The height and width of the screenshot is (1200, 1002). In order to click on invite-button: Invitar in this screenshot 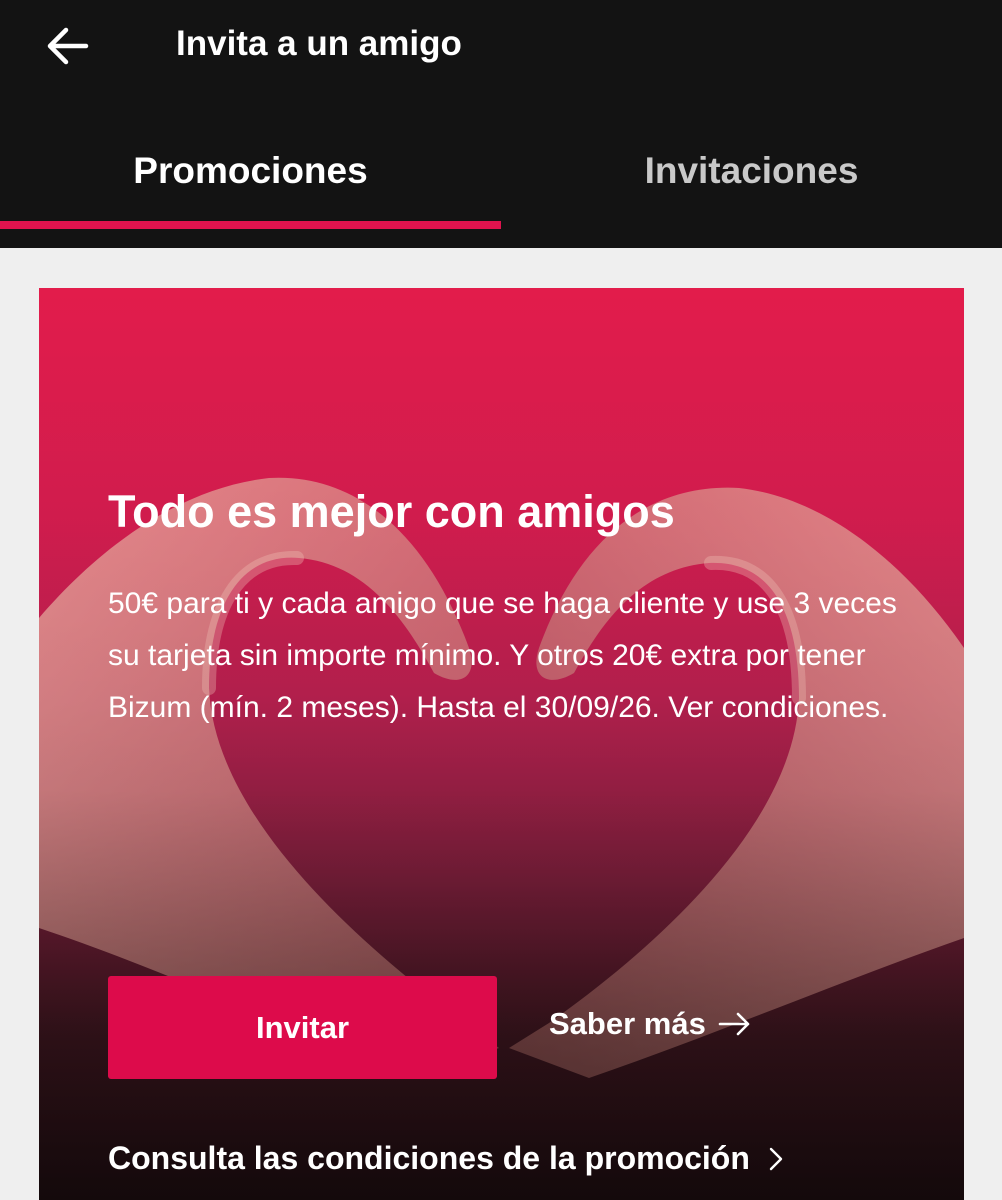, I will do `click(302, 1027)`.